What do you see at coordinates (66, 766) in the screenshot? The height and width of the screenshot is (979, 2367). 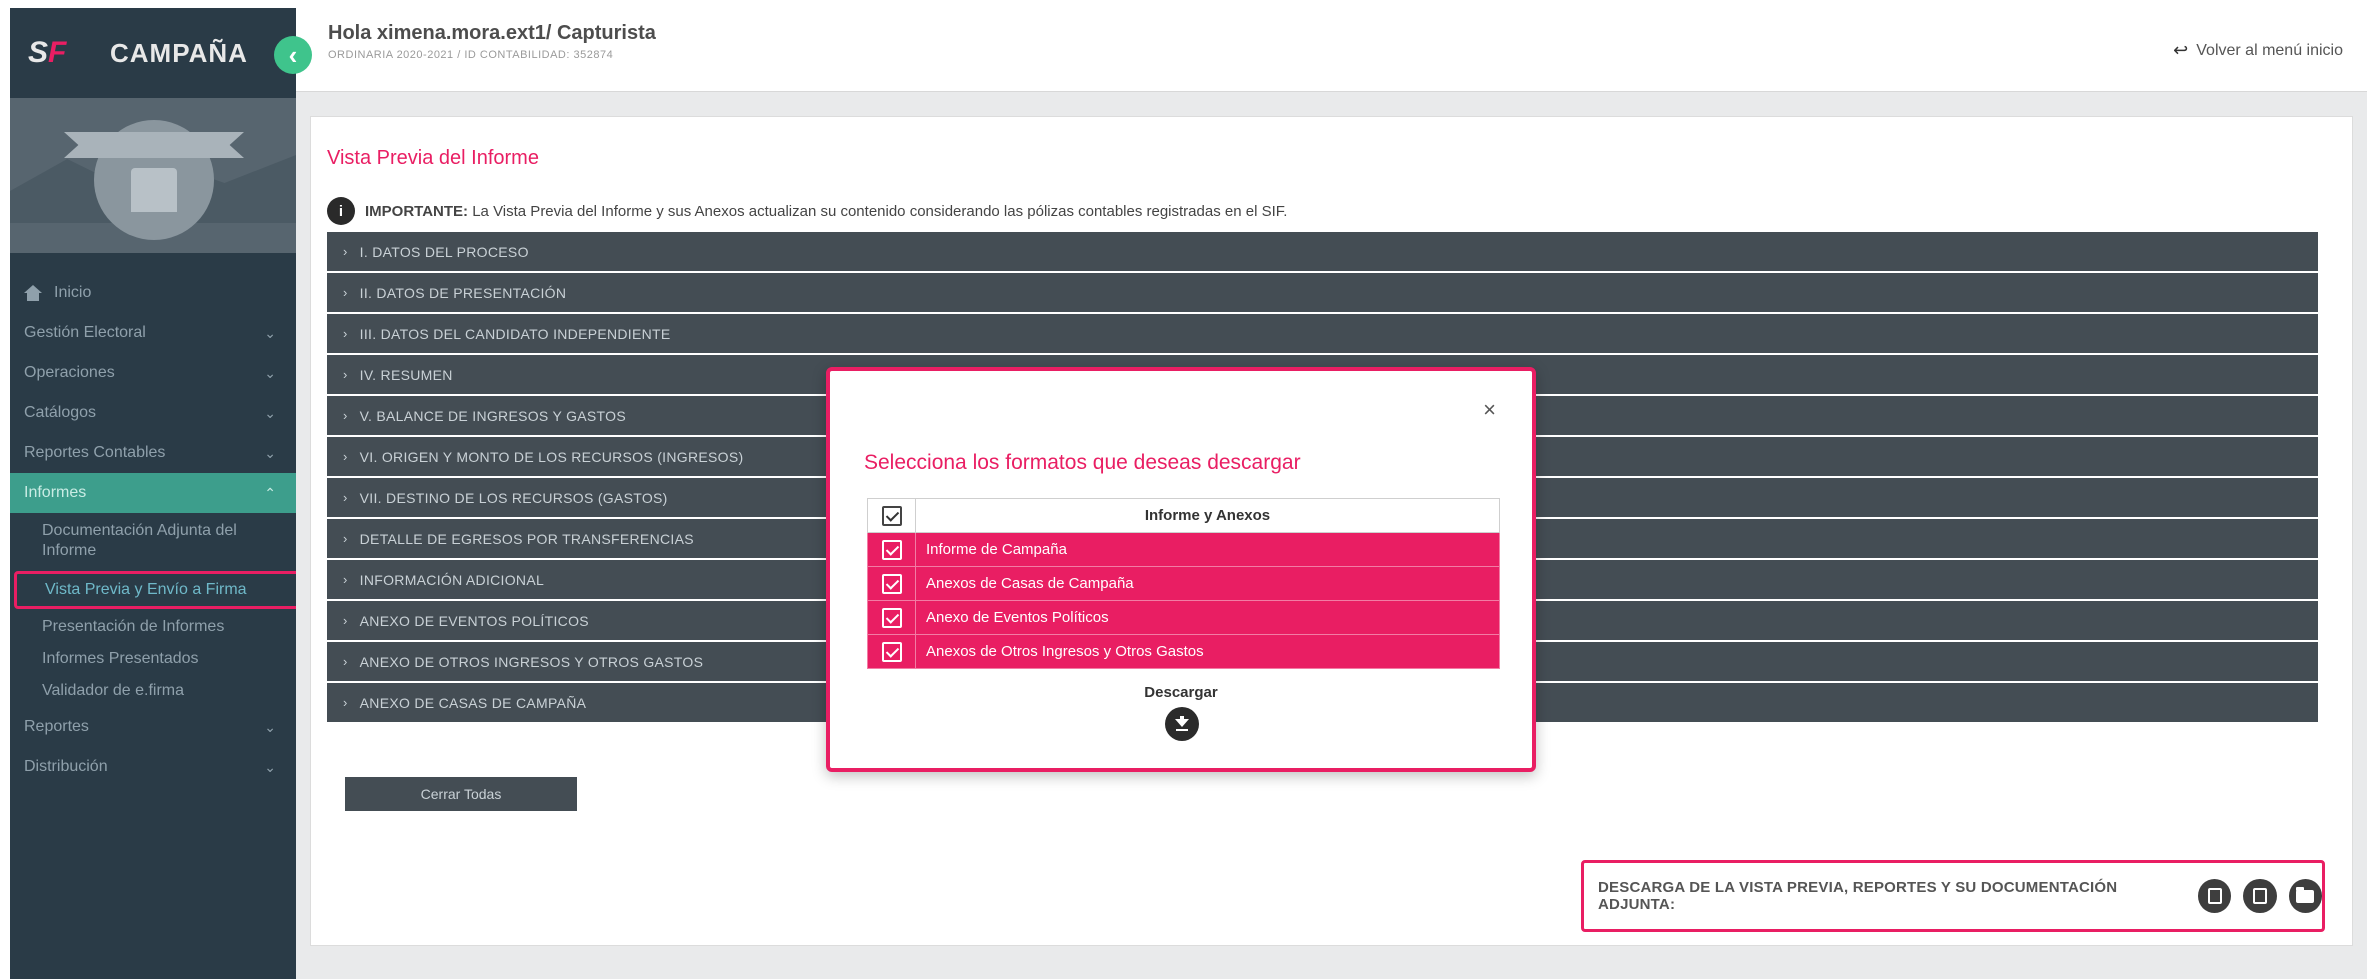 I see `sidebar-item-label: Distribución` at bounding box center [66, 766].